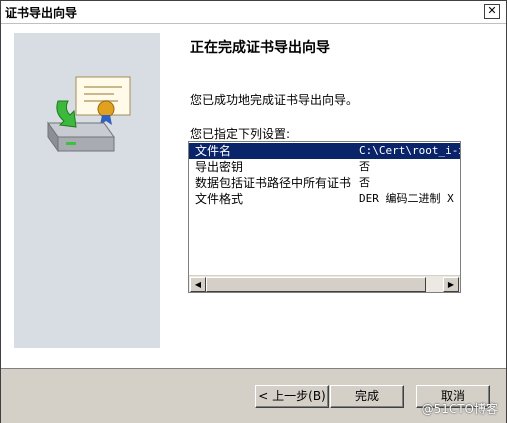 The width and height of the screenshot is (507, 423). Describe the element at coordinates (253, 12) in the screenshot. I see `title-bar: 证书导出向导 ✕` at that location.